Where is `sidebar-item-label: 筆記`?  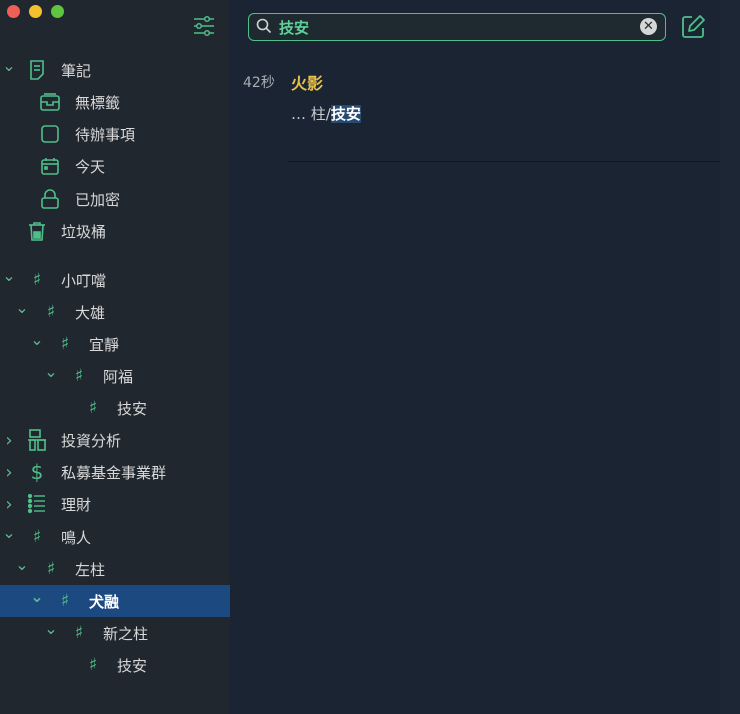
sidebar-item-label: 筆記 is located at coordinates (76, 70).